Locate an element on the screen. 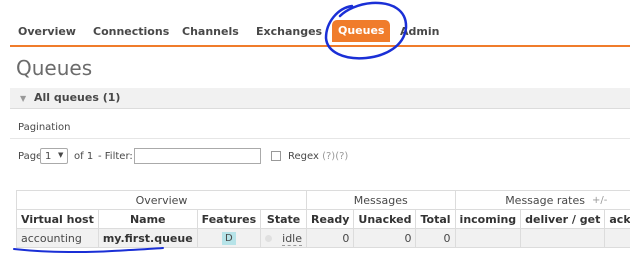 The image size is (630, 258). regex-label: Regex (?)(?) is located at coordinates (318, 156).